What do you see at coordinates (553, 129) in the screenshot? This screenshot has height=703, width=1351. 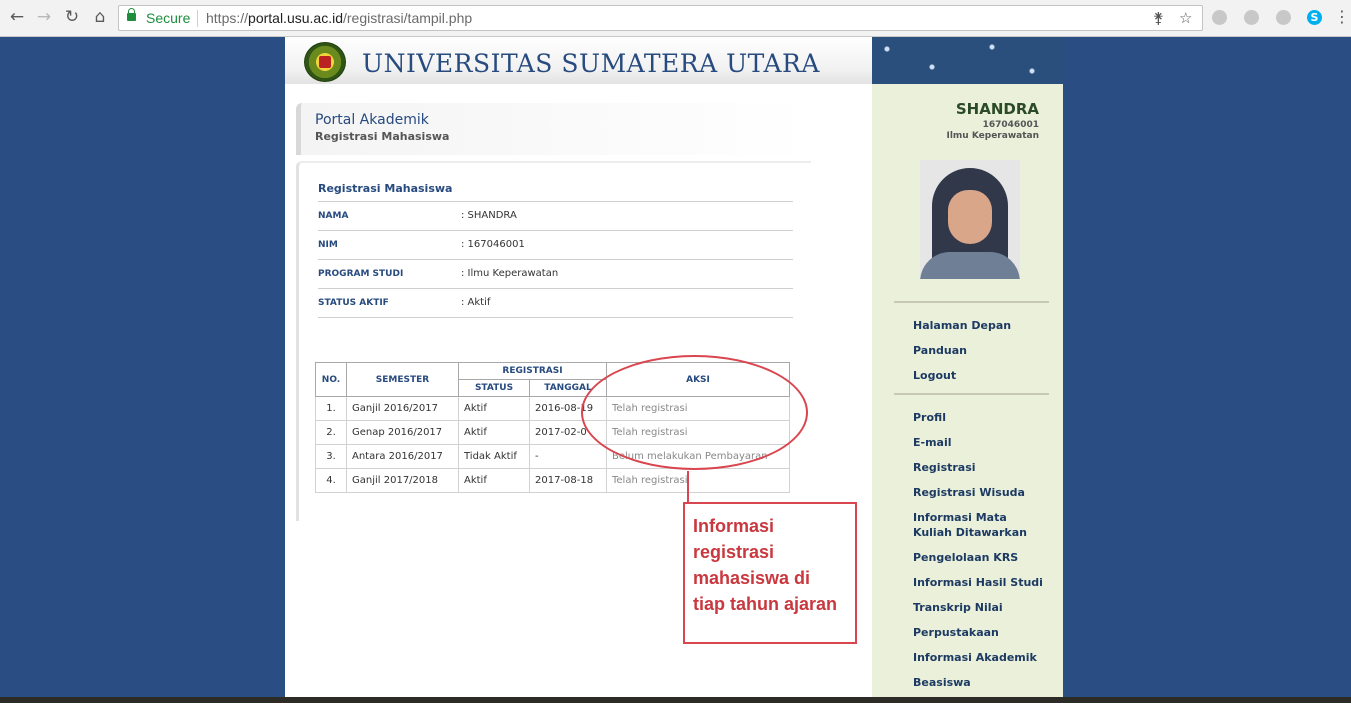 I see `page-title-box: Portal Akademik Registrasi Mahasiswa` at bounding box center [553, 129].